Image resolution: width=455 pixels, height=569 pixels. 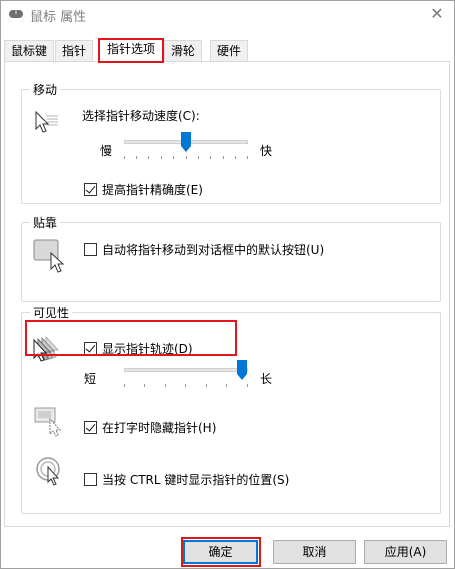 I want to click on snap-group: 贴靠 自动将指针移动到对话框中的默认按钮(U), so click(x=231, y=258).